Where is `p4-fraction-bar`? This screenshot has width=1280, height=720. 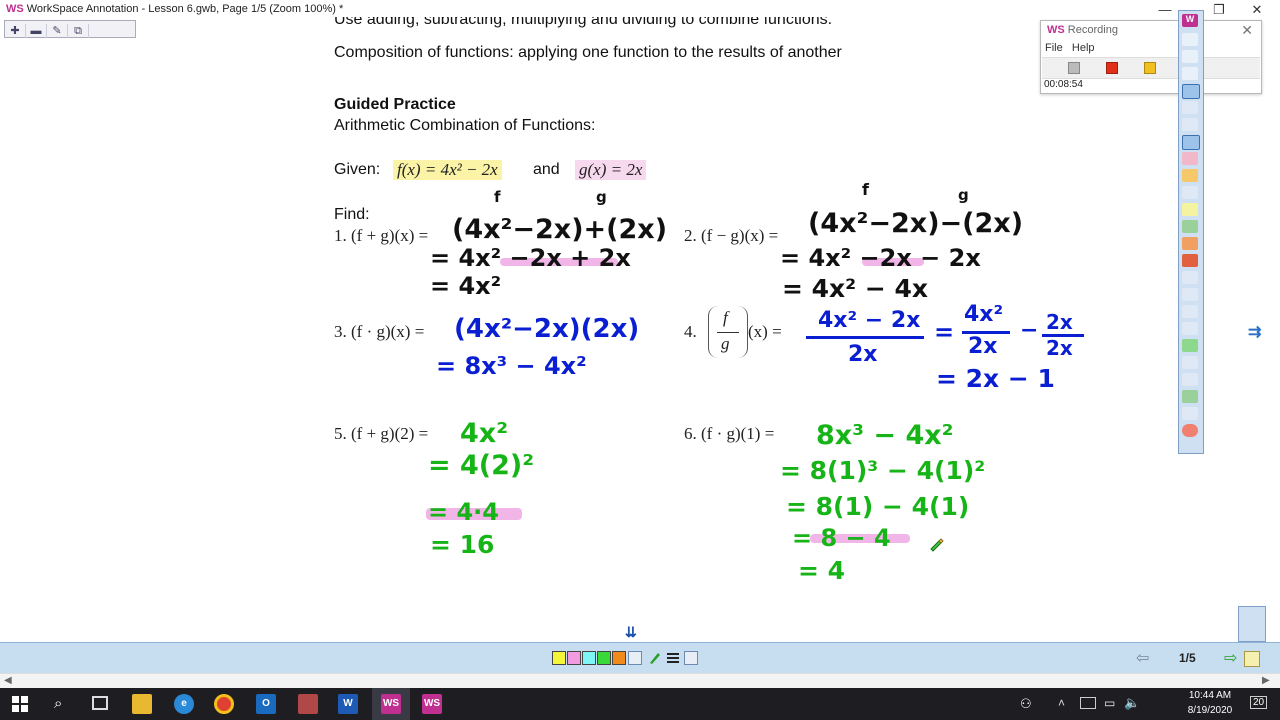
p4-fraction-bar is located at coordinates (865, 337).